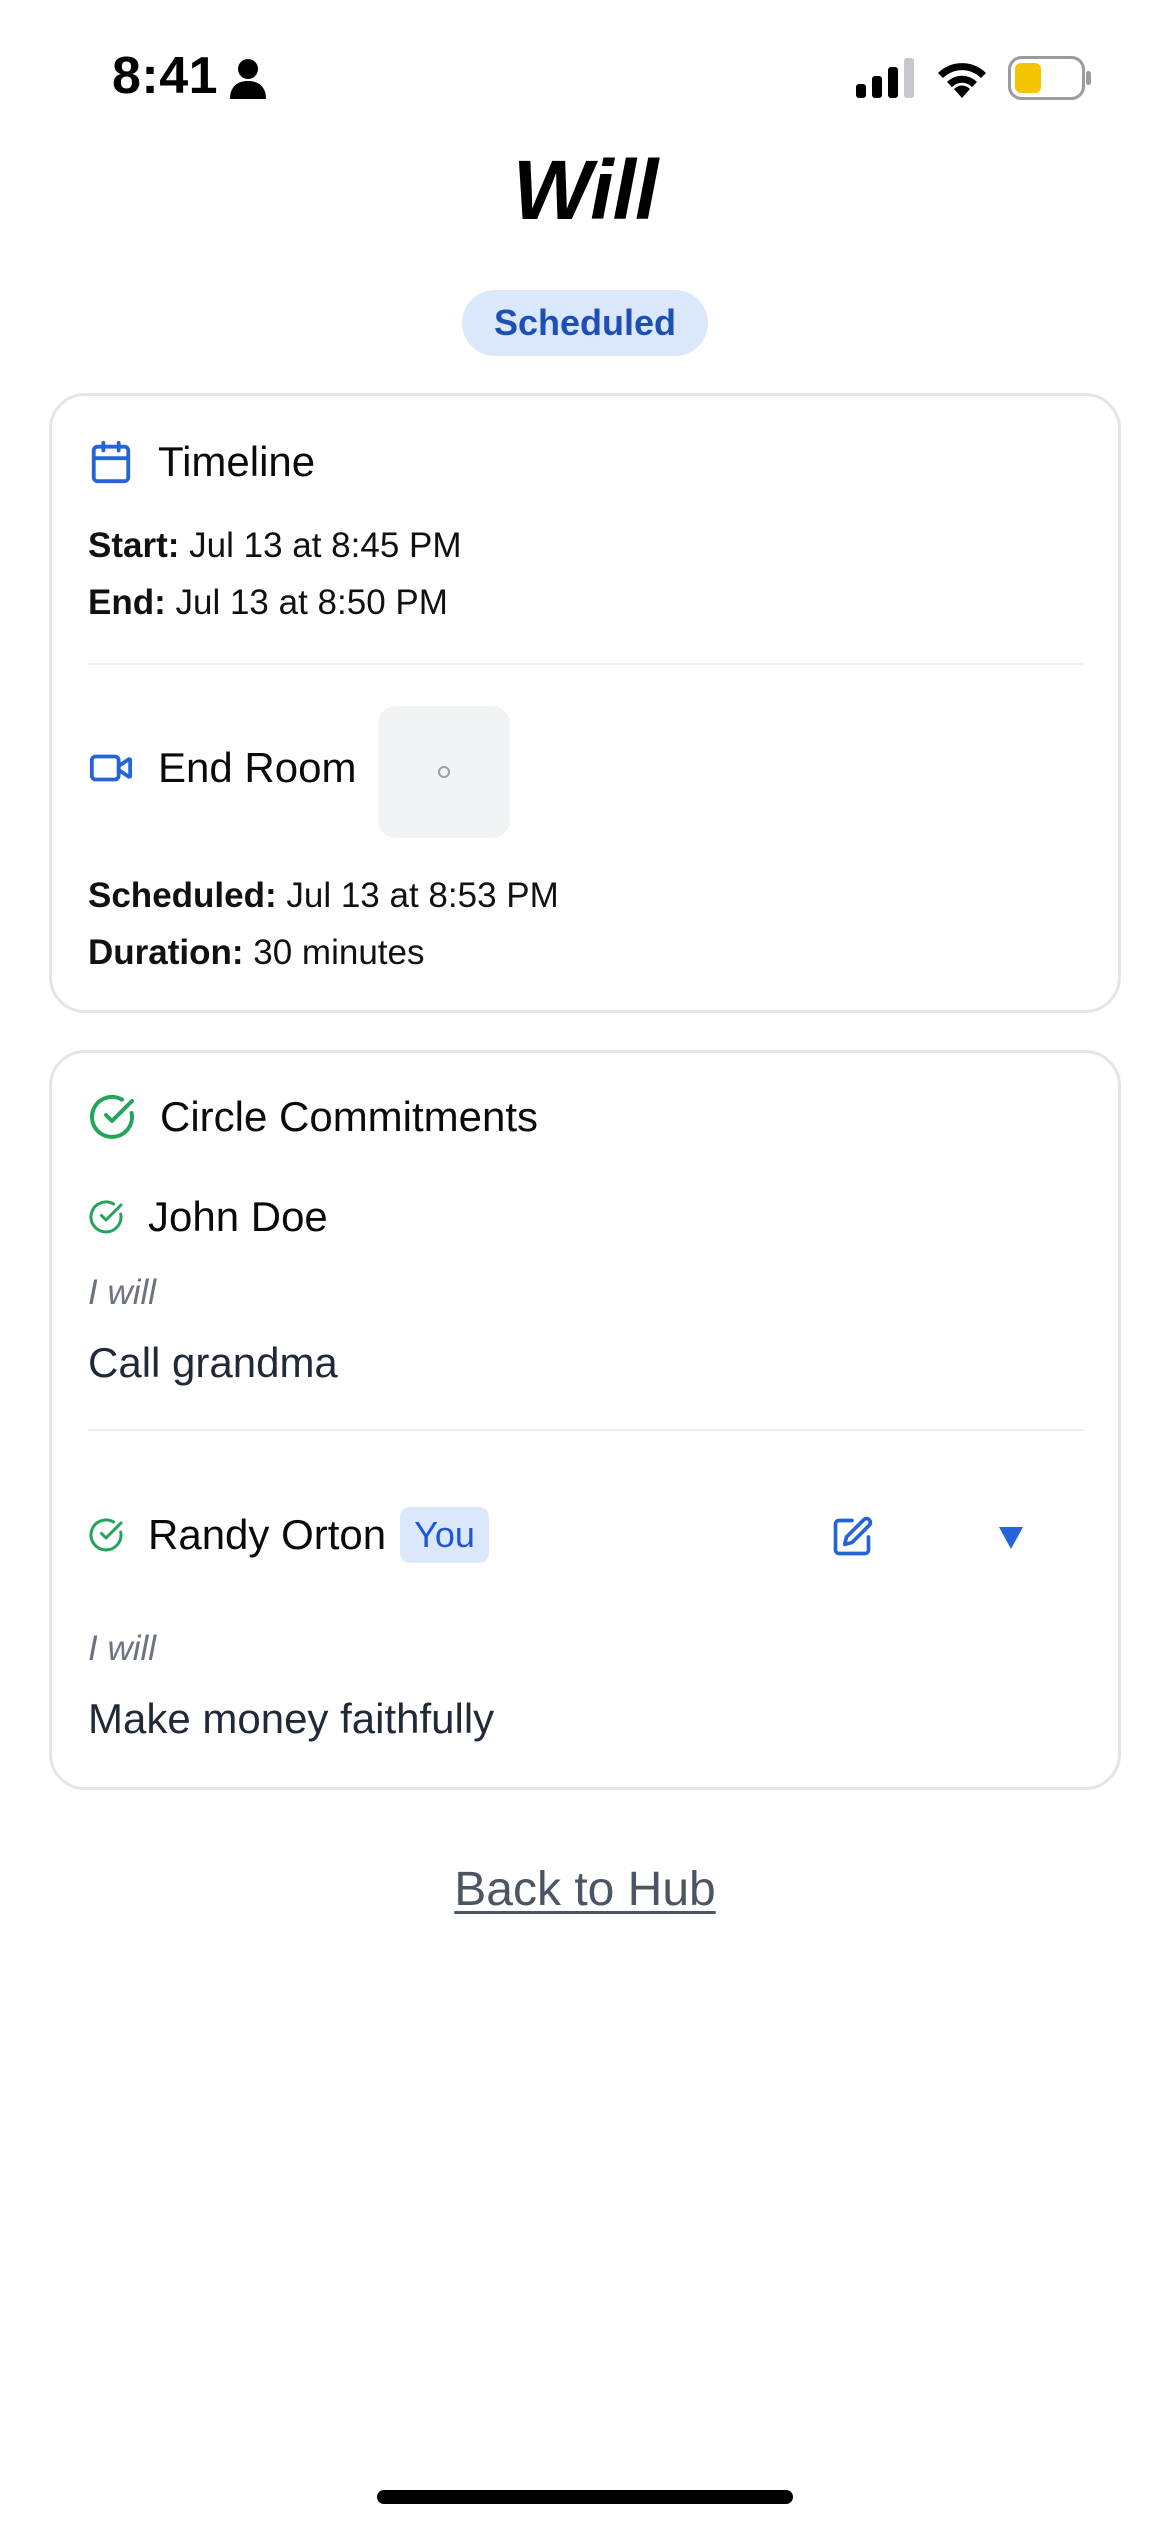 The image size is (1170, 2532). Describe the element at coordinates (182, 895) in the screenshot. I see `scheduled-label: Scheduled:` at that location.